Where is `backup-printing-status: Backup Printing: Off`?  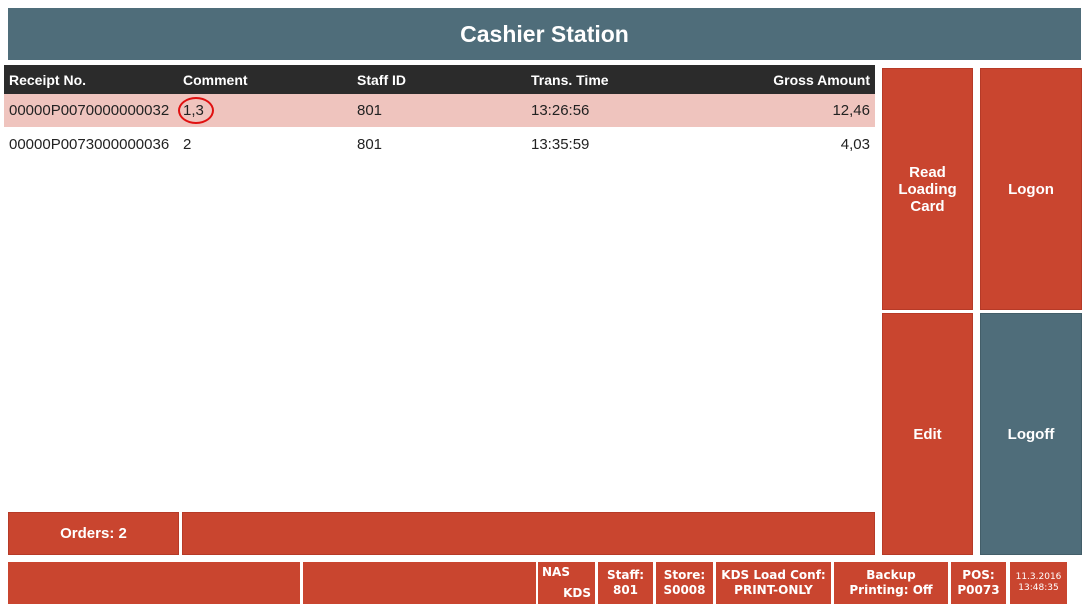 backup-printing-status: Backup Printing: Off is located at coordinates (891, 583).